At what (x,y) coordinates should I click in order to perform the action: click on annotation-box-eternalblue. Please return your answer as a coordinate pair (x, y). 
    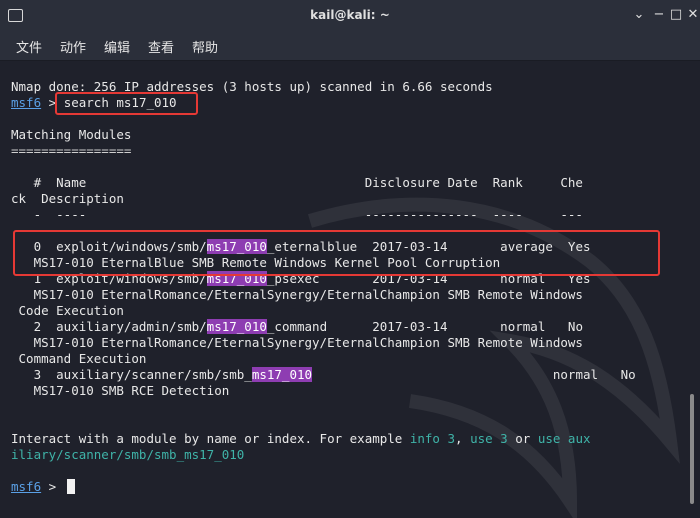
    Looking at the image, I should click on (336, 253).